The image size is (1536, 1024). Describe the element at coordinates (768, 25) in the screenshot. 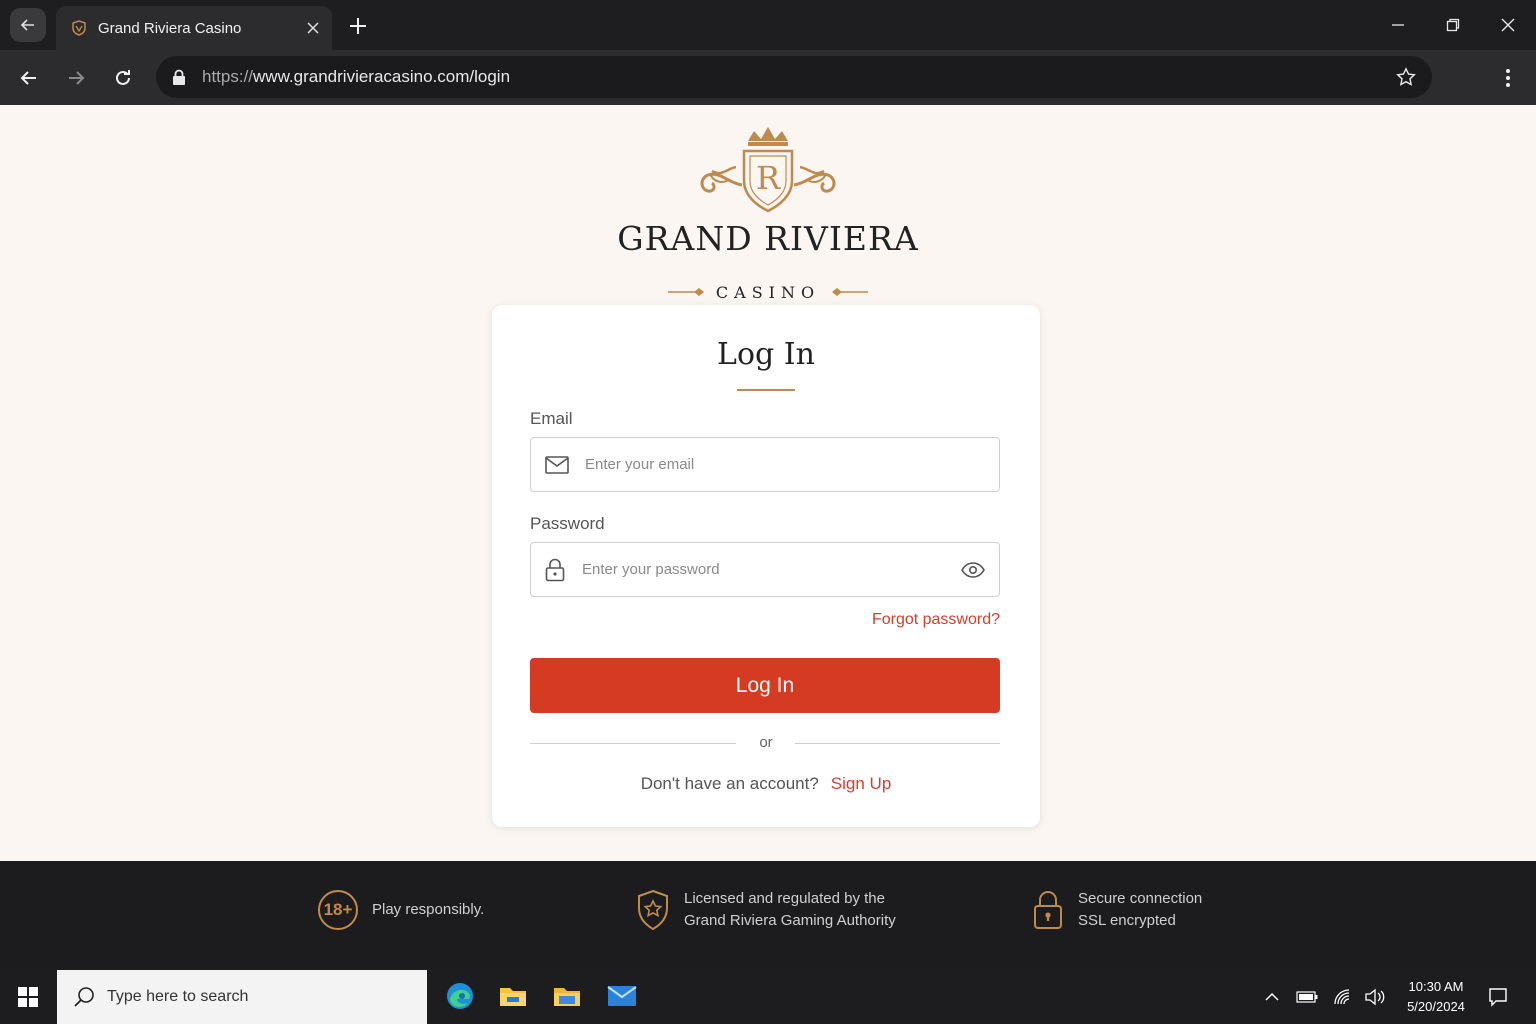

I see `browser-tab-bar: Grand Riviera Casino` at that location.